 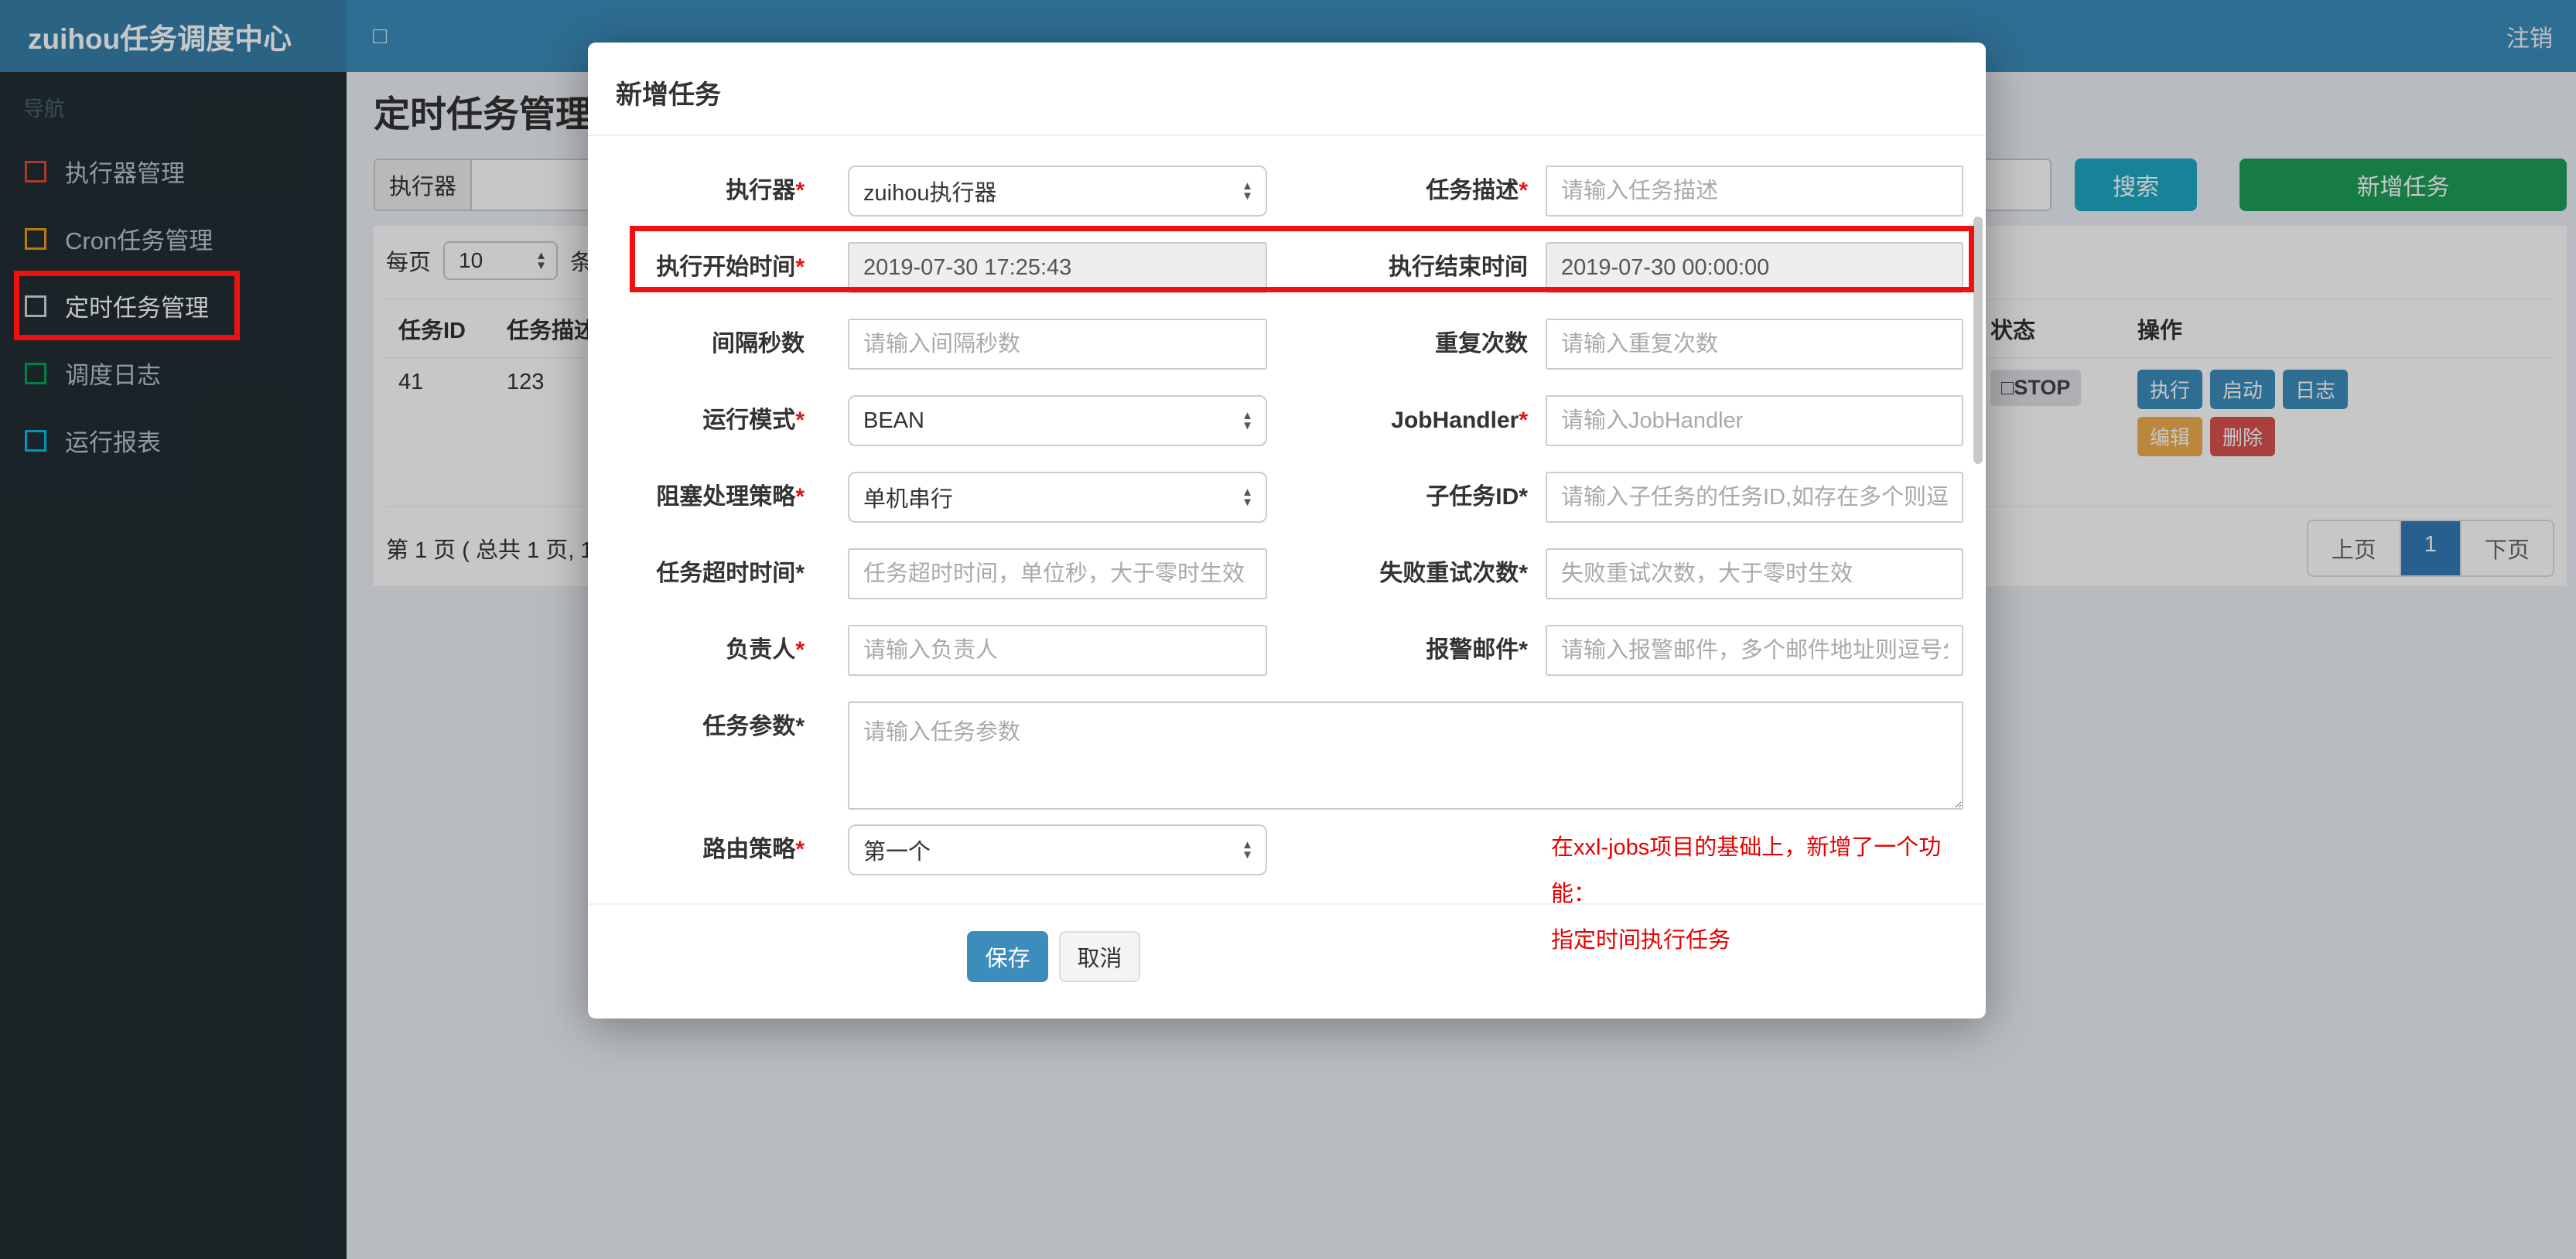 I want to click on feature-note-line1: 在xxl-jobs项目的基础上，新增了一个功能：, so click(x=1746, y=871).